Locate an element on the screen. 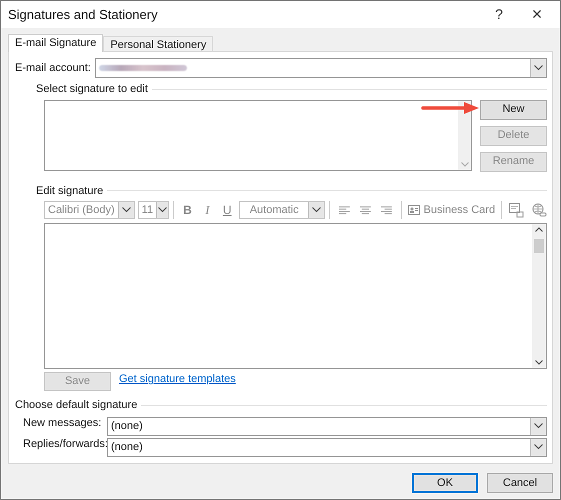 This screenshot has width=561, height=500. tab: E-mail Signature is located at coordinates (56, 43).